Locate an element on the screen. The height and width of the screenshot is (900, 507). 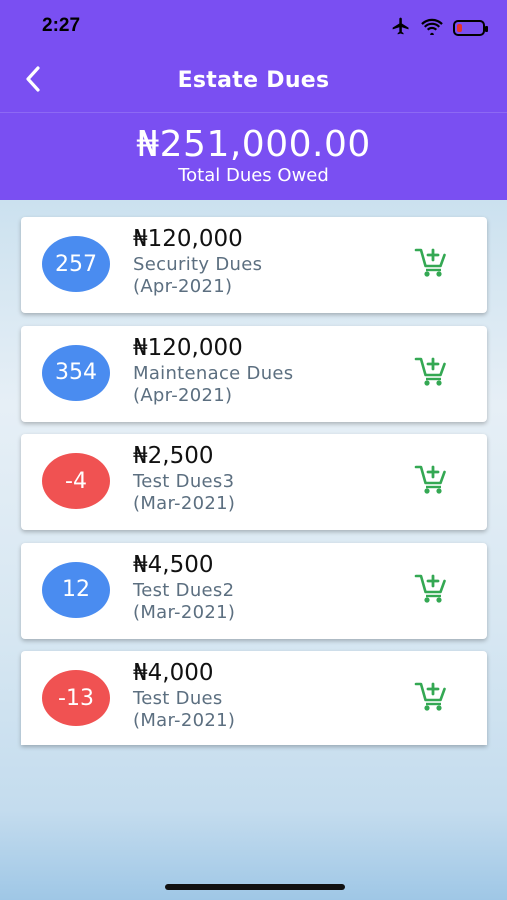
header-divider is located at coordinates (253, 112).